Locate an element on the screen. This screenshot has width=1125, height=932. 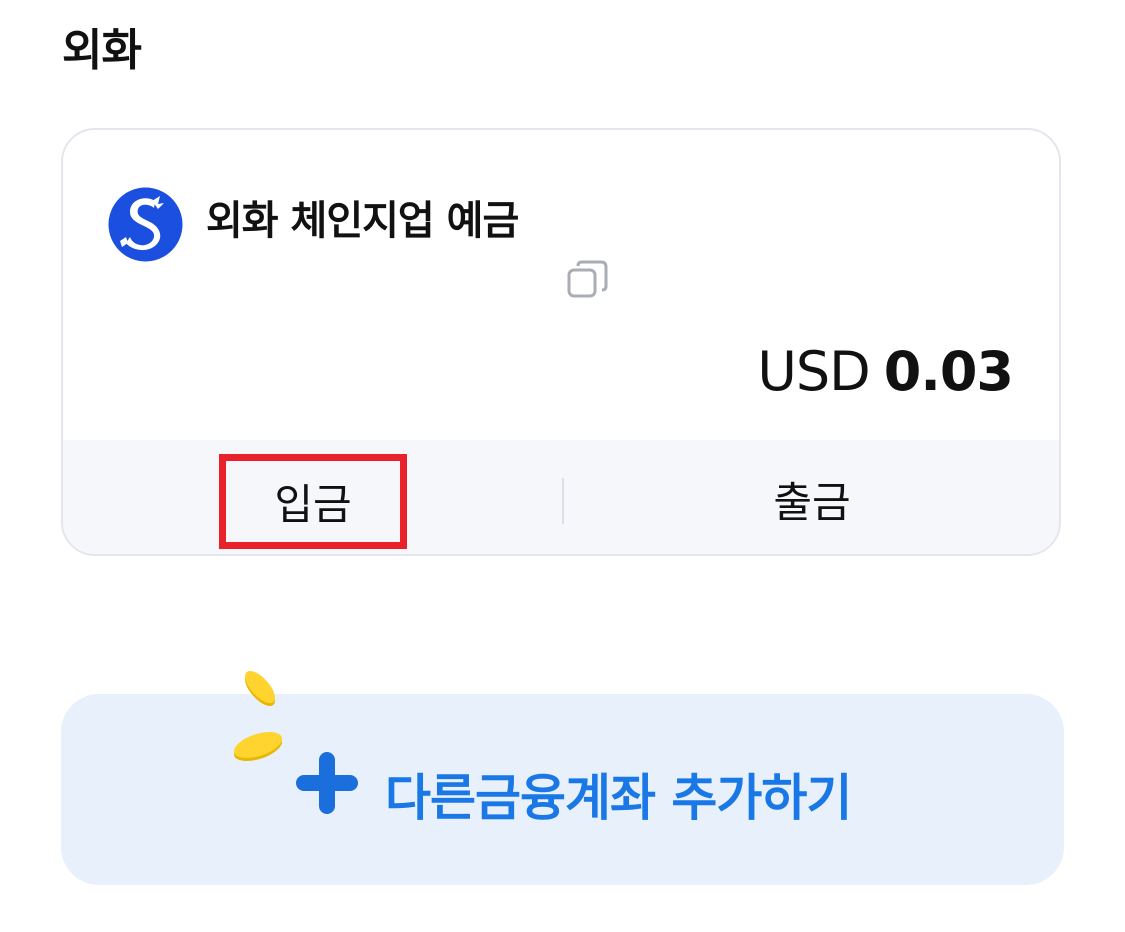
account-balance: USD 0.03 is located at coordinates (885, 371).